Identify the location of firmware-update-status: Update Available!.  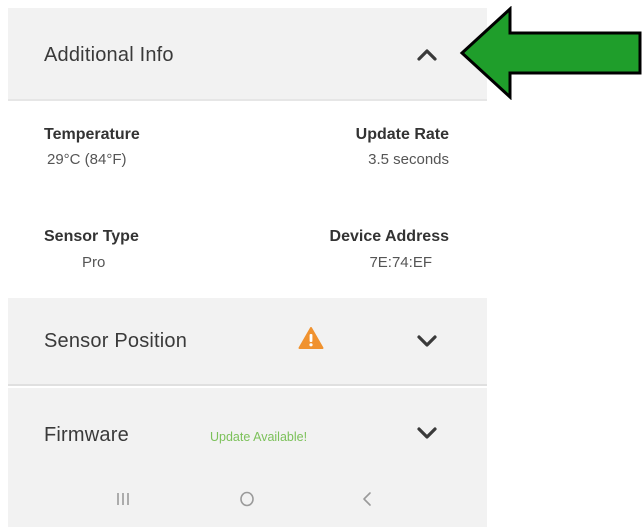
(259, 437).